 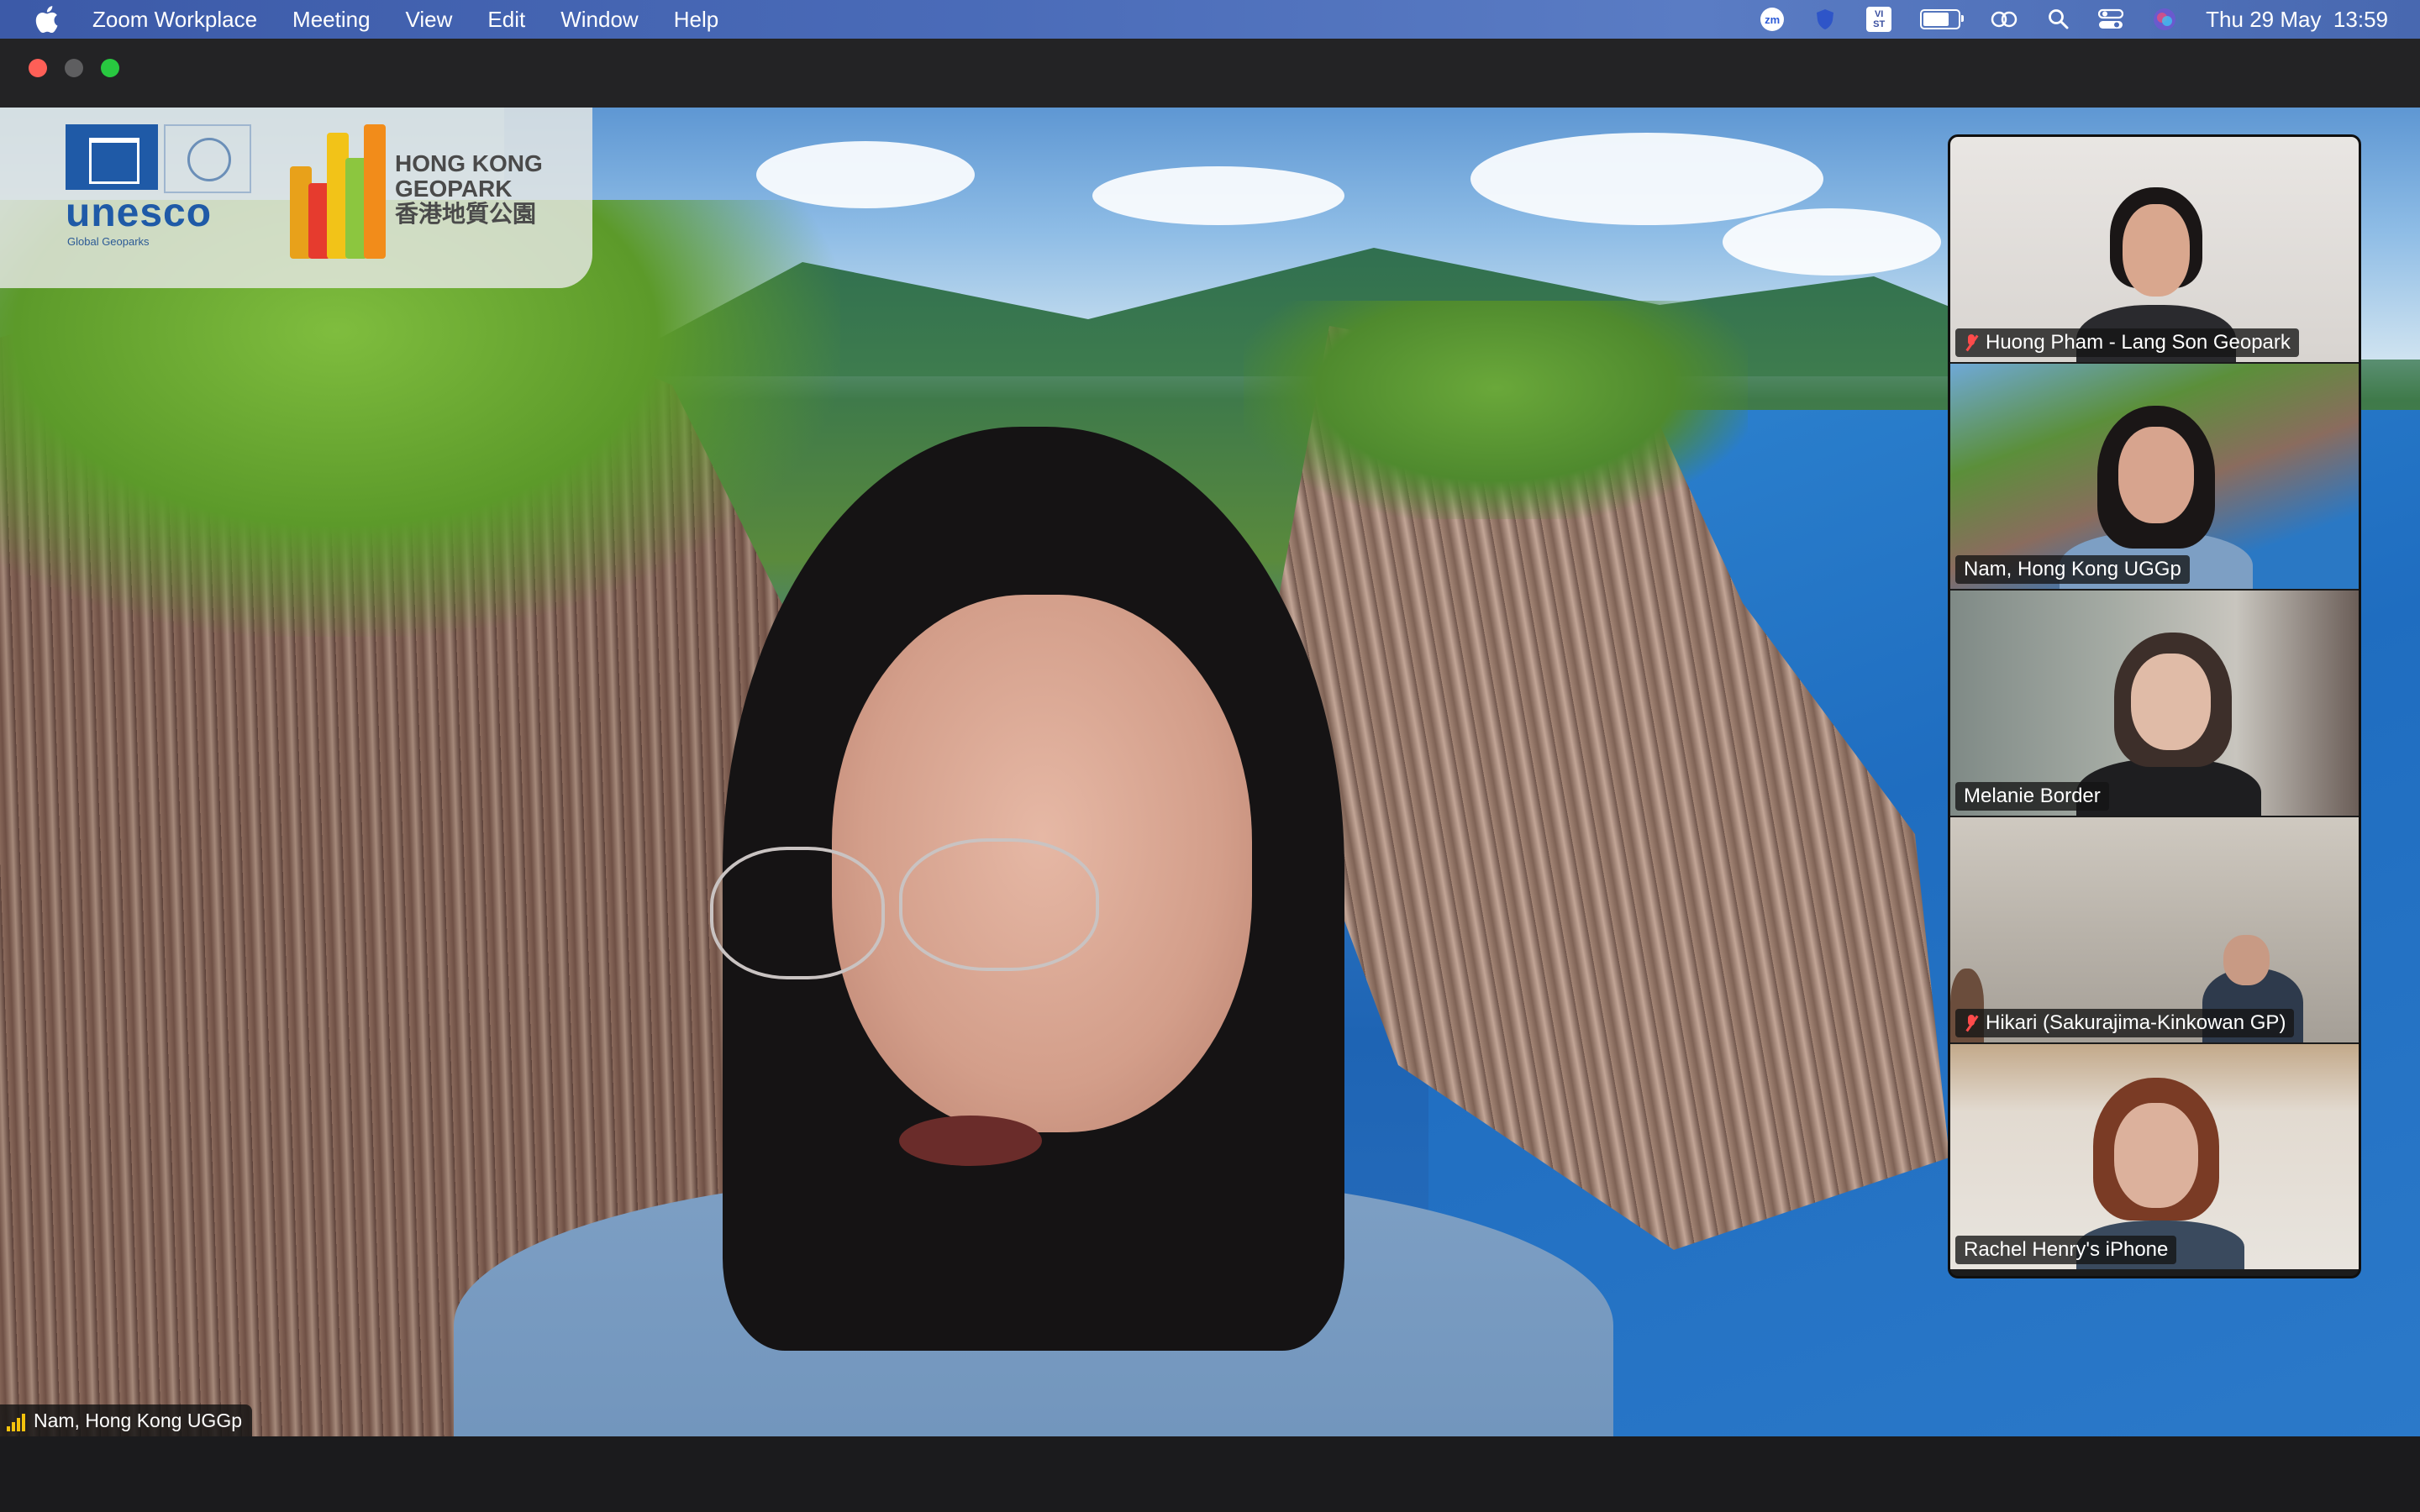 I want to click on participant-name-label: Melanie Border, so click(x=2032, y=796).